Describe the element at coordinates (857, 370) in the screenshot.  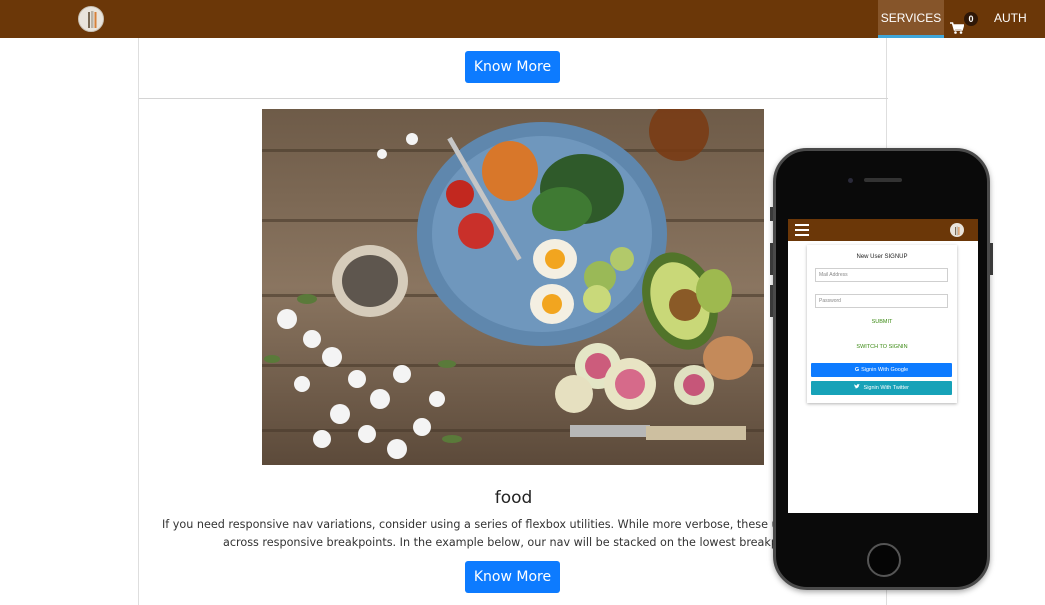
I see `google-icon: G` at that location.